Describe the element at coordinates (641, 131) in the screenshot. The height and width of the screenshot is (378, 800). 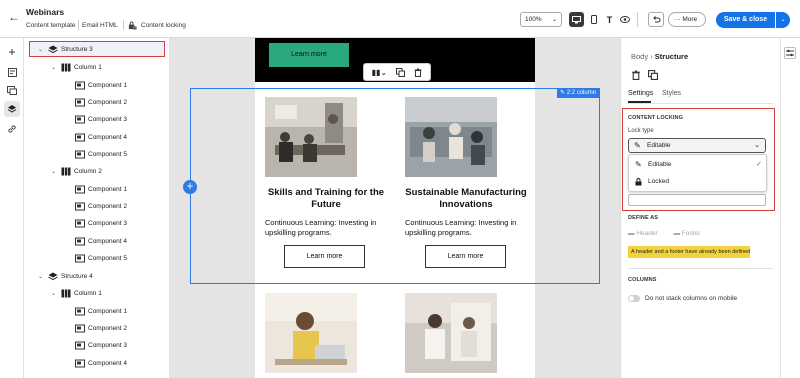
I see `lock-type-label: Lock type` at that location.